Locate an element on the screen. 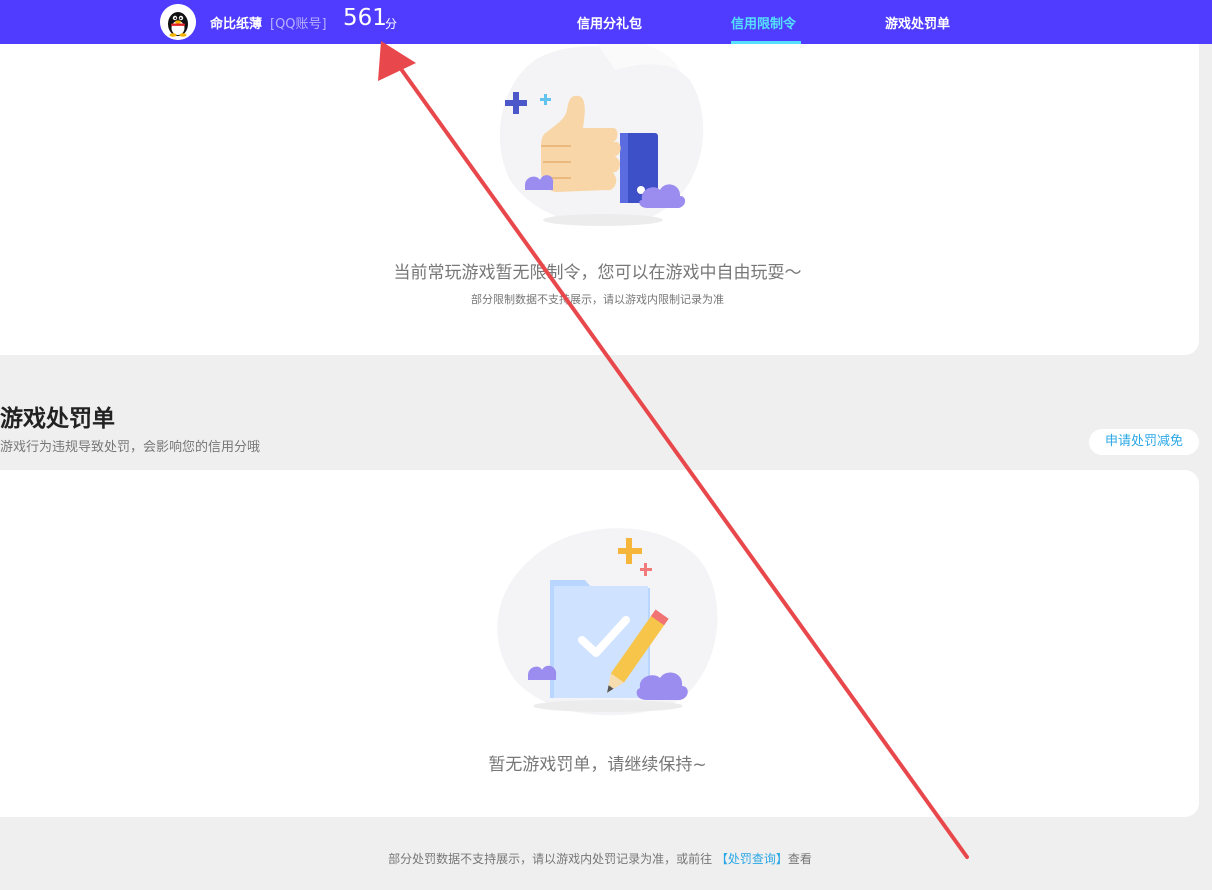  account-type-label: [QQ账号] is located at coordinates (298, 24).